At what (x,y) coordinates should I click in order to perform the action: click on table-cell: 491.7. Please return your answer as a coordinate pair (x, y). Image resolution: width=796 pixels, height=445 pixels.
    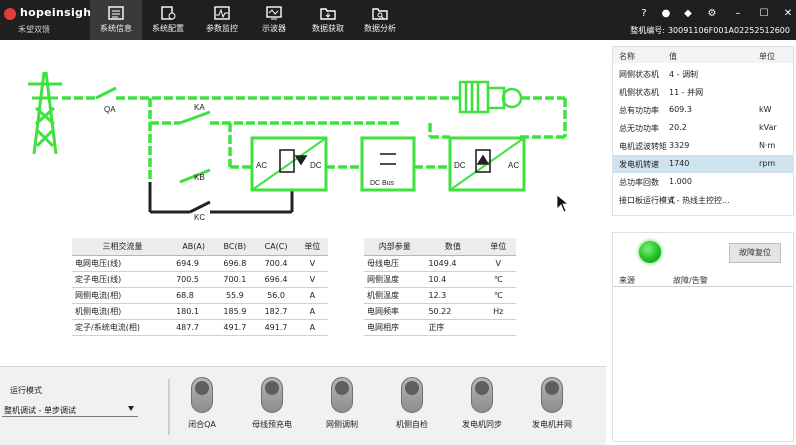
    Looking at the image, I should click on (276, 327).